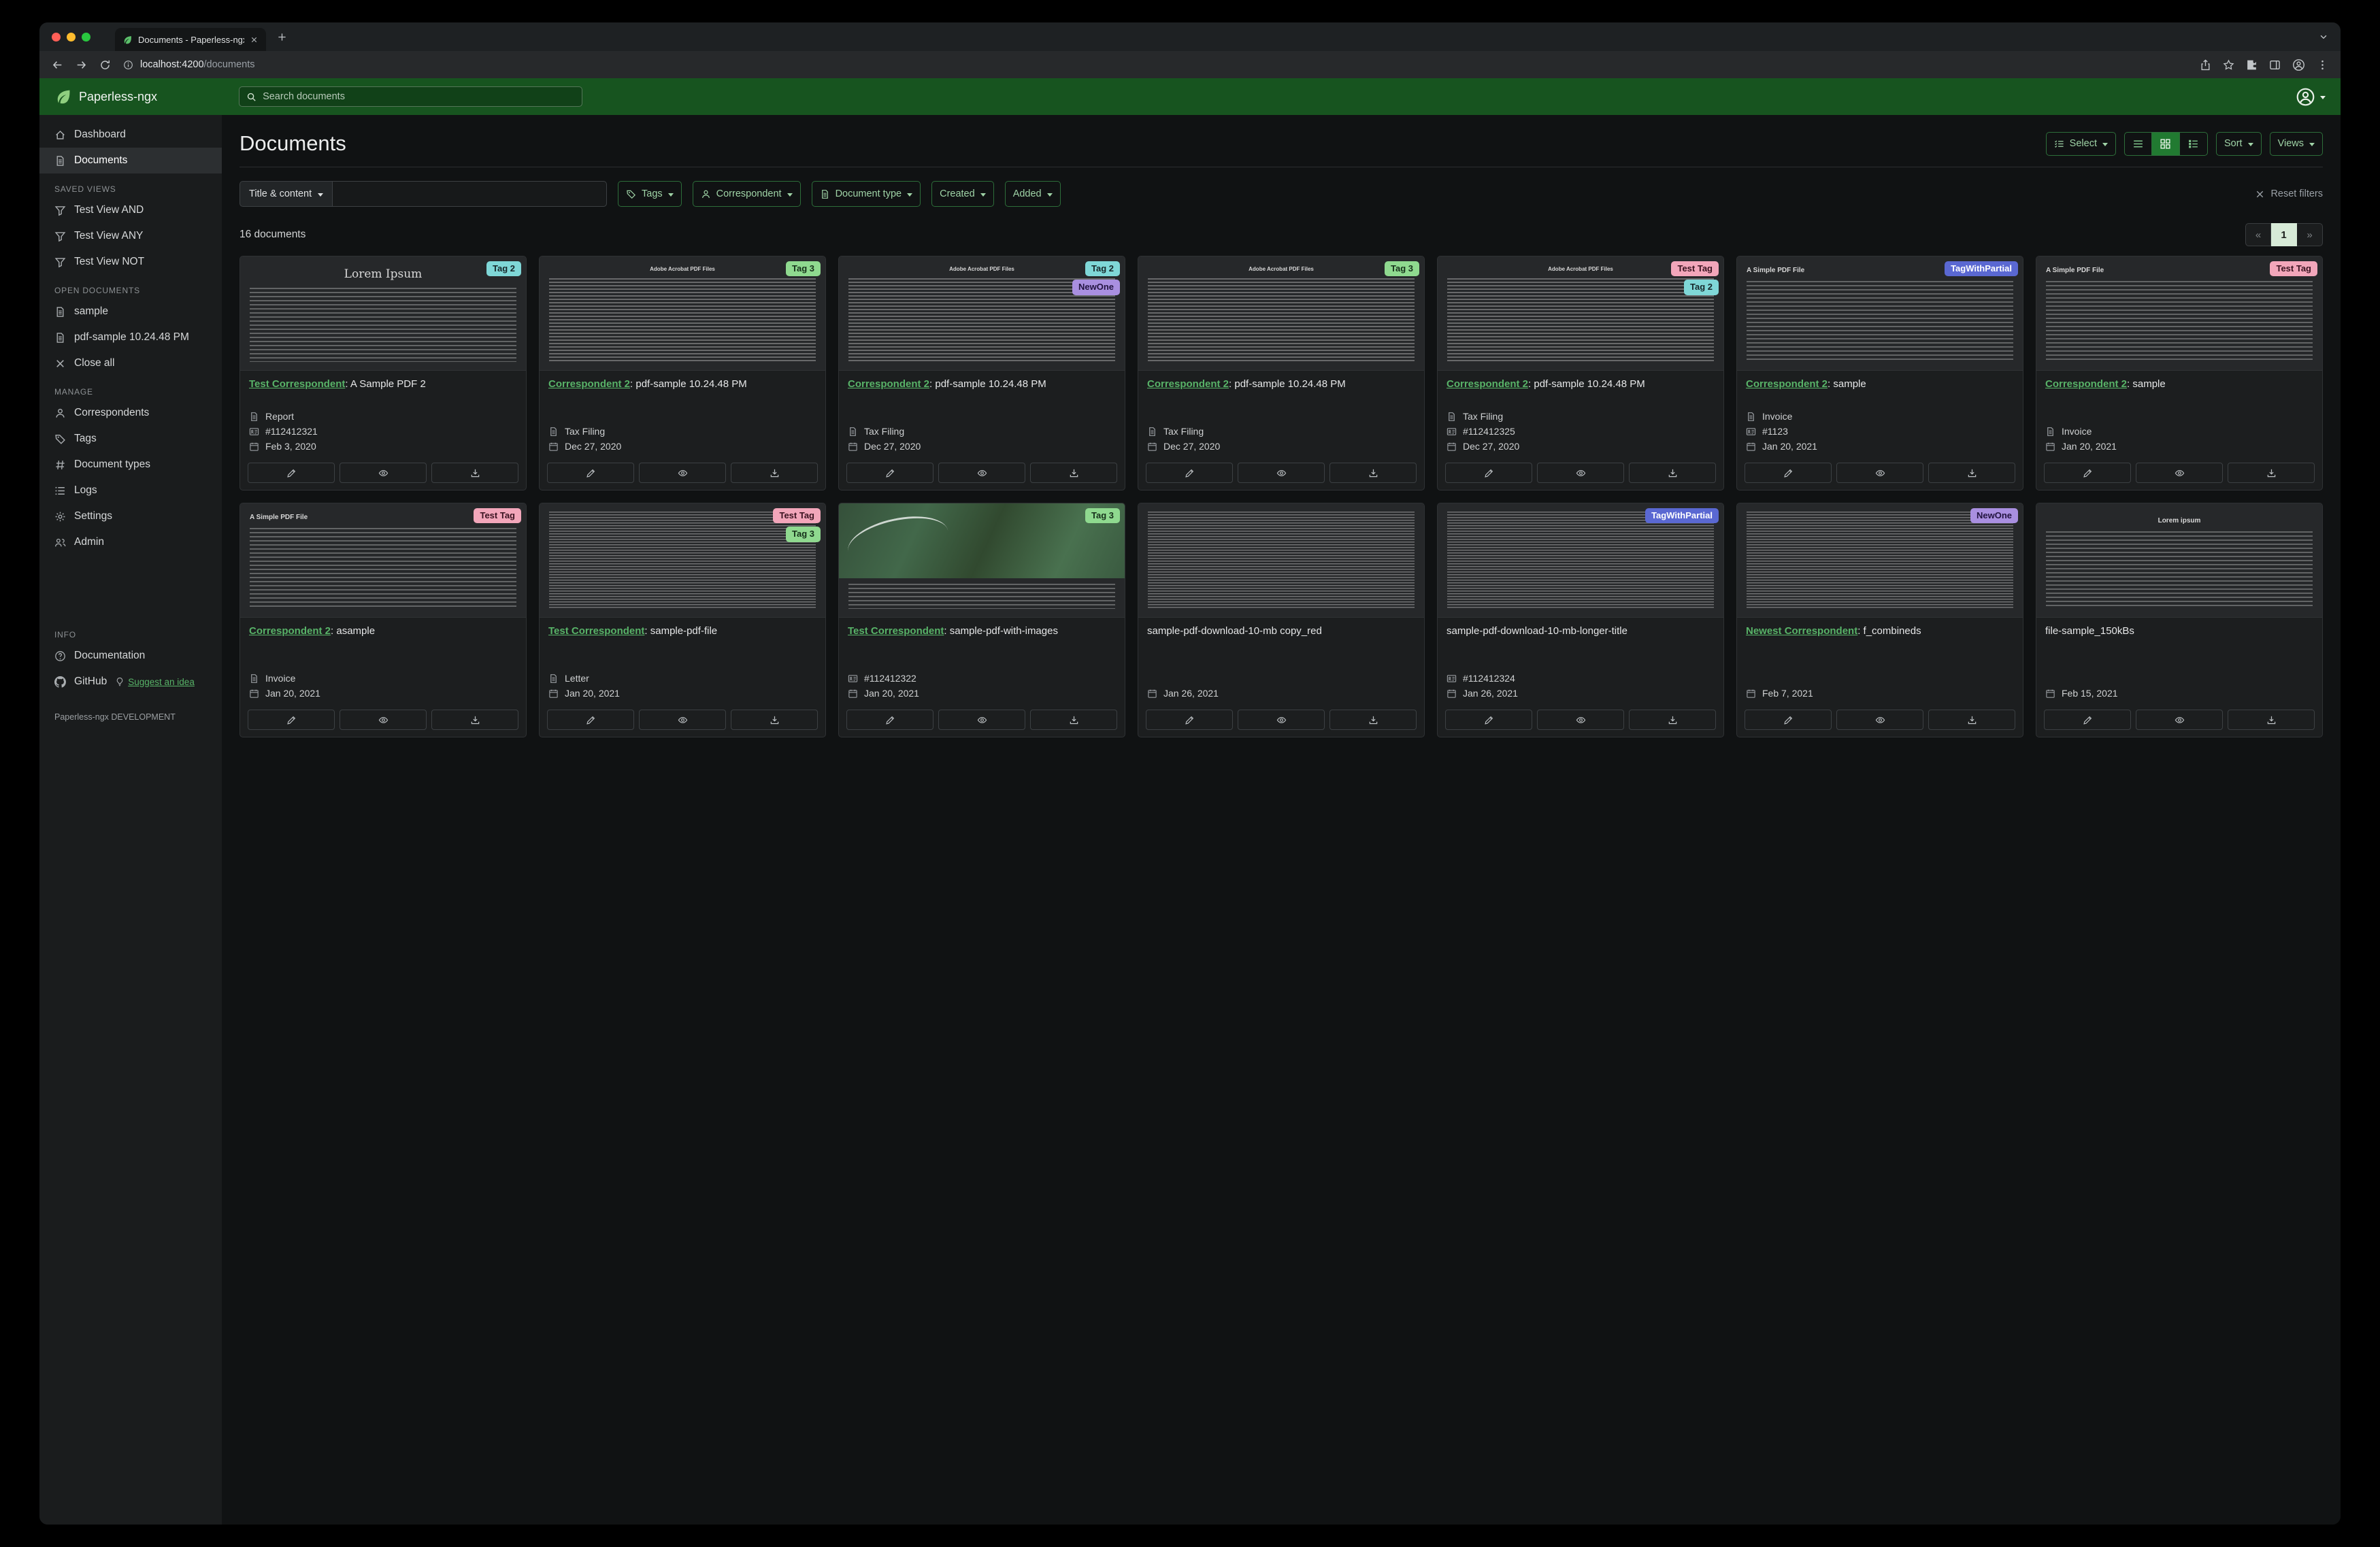 This screenshot has width=2380, height=1547. Describe the element at coordinates (2289, 194) in the screenshot. I see `reset-filters-button: Reset filters` at that location.